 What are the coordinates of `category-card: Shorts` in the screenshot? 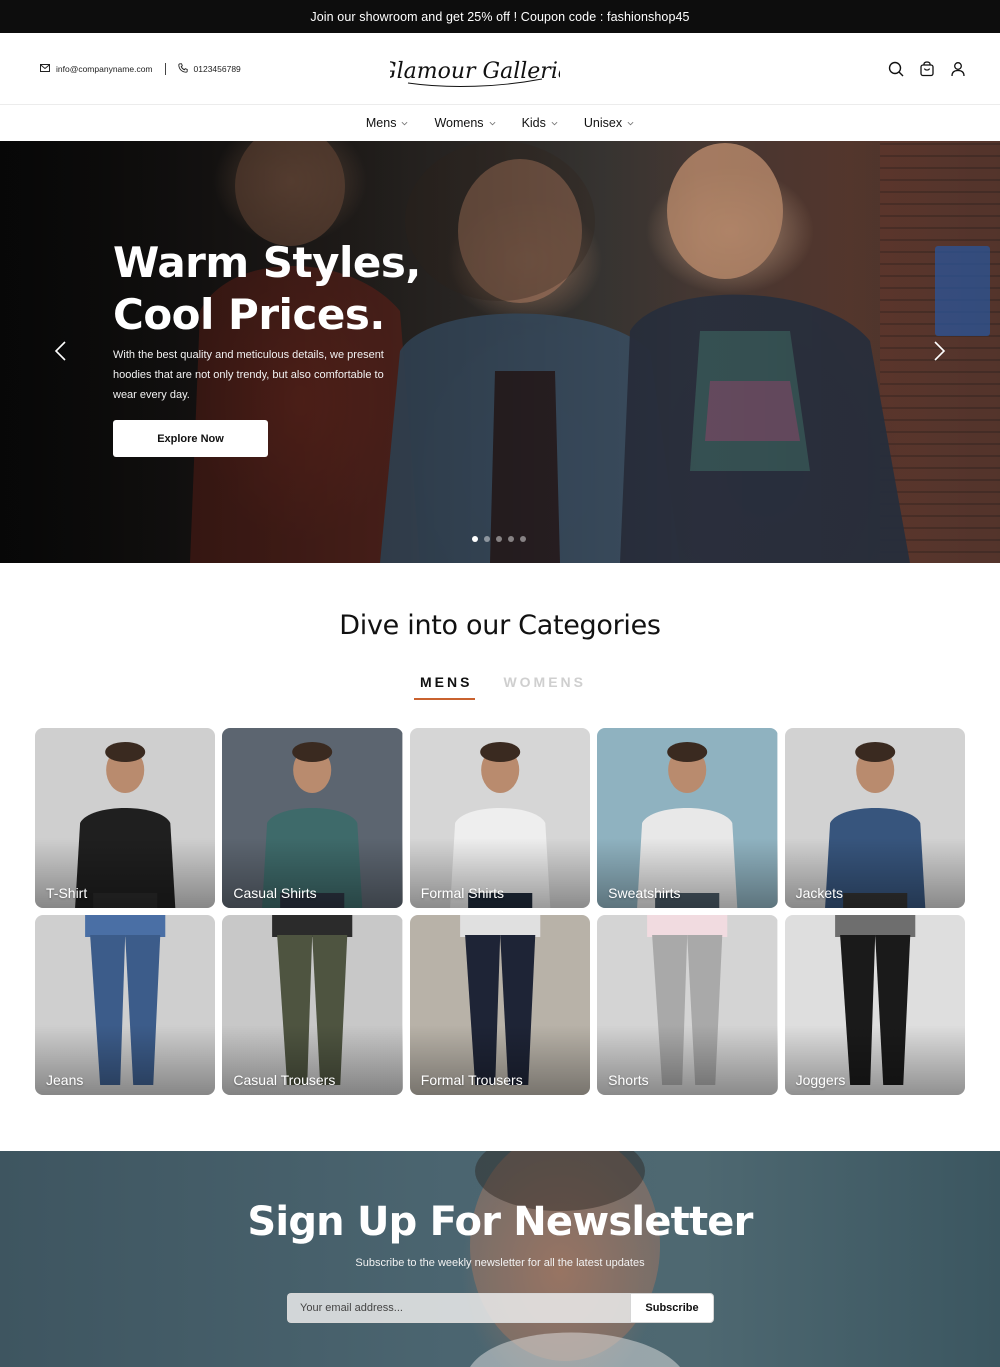 It's located at (687, 1005).